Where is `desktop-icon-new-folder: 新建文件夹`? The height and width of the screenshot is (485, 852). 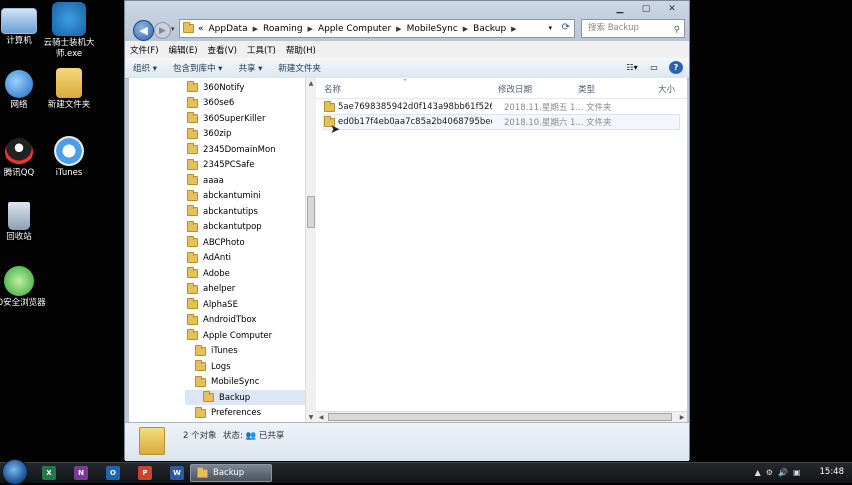 desktop-icon-new-folder: 新建文件夹 is located at coordinates (69, 89).